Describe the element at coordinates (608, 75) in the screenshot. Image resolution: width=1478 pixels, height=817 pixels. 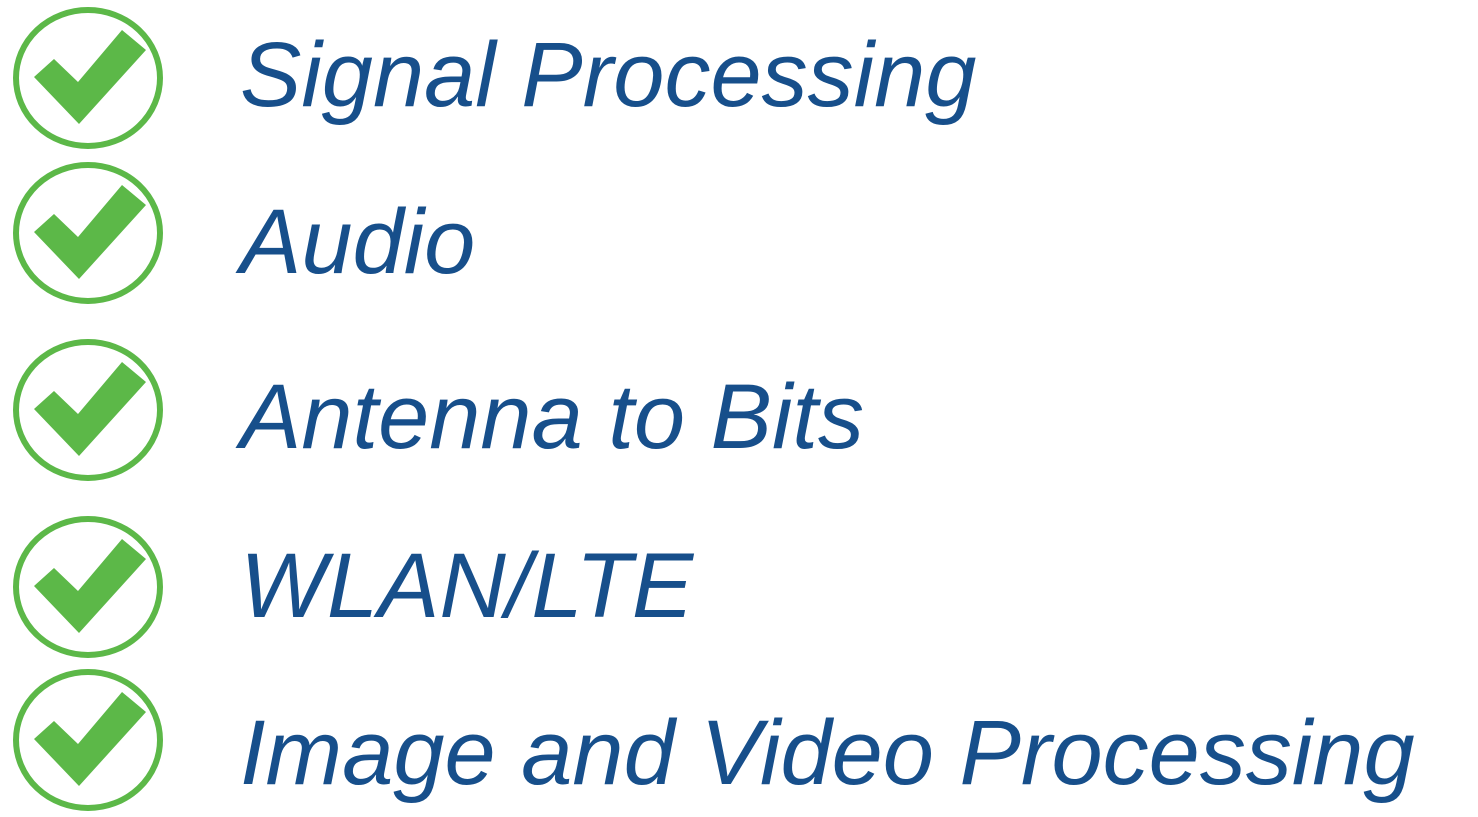
I see `checklist-item-label: Signal Processing` at that location.